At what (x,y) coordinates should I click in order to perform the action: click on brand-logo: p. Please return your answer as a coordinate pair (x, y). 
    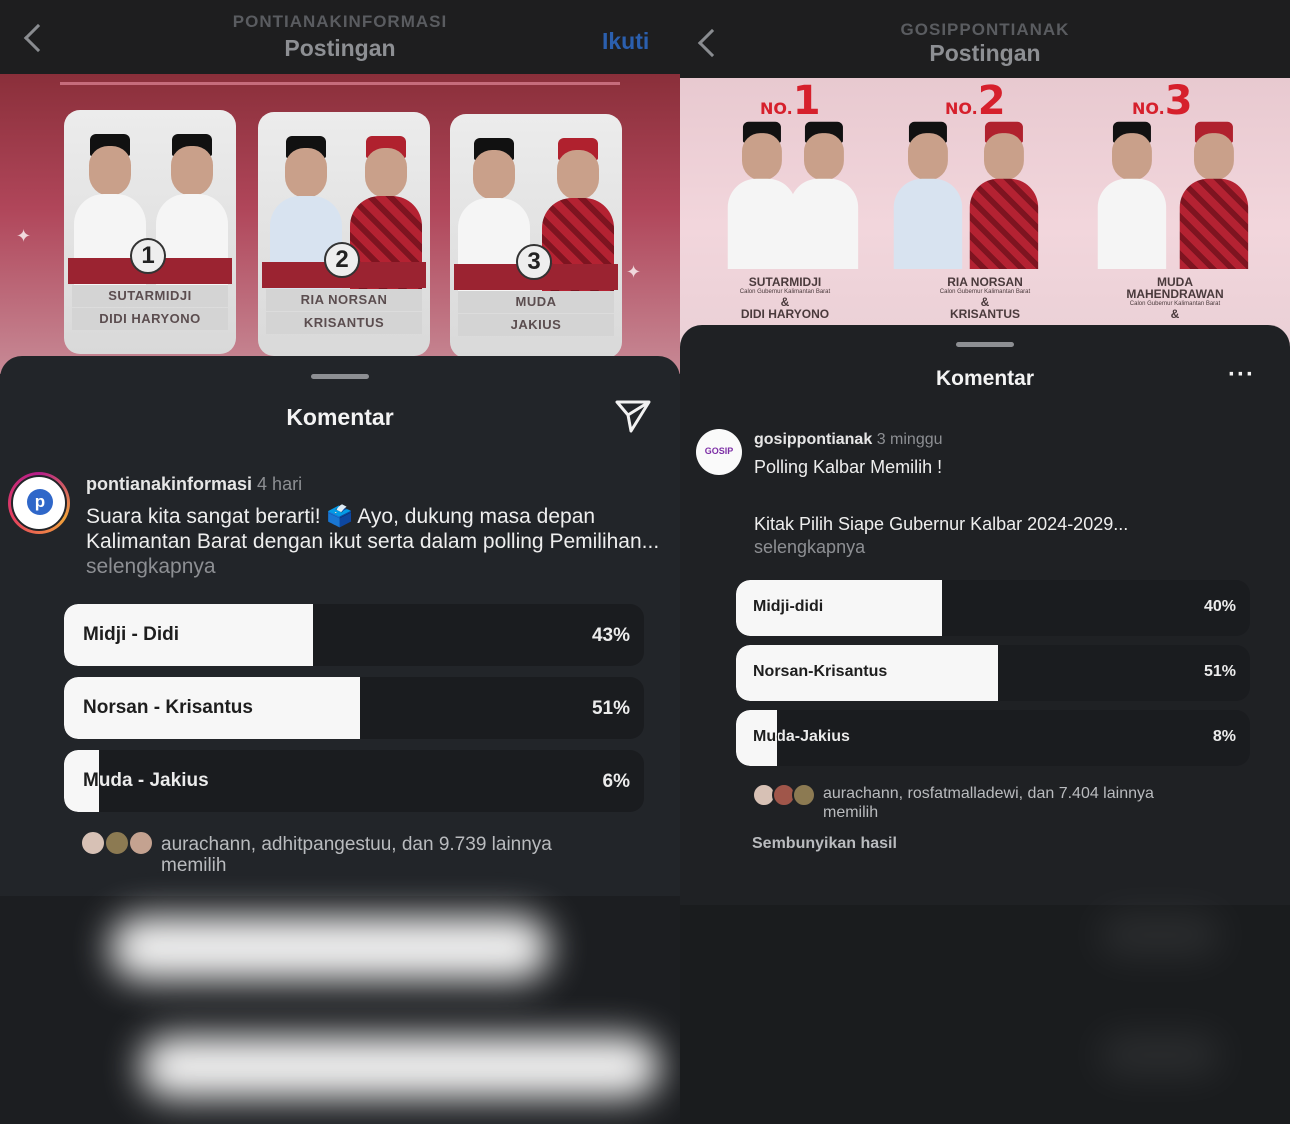
    Looking at the image, I should click on (40, 502).